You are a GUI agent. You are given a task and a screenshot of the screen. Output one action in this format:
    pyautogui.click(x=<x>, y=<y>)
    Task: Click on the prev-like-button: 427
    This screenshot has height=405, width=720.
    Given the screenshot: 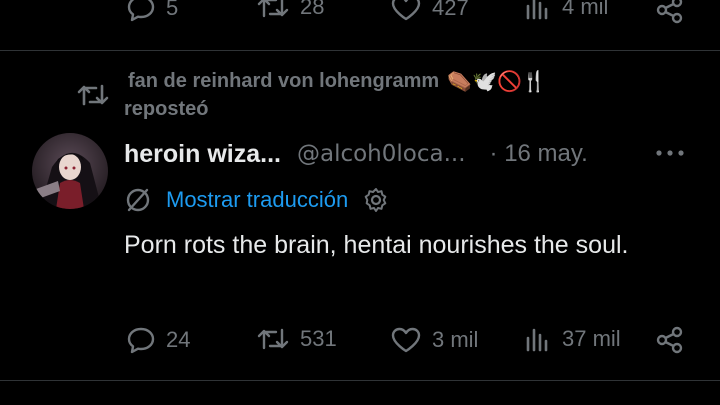 What is the action you would take?
    pyautogui.click(x=429, y=11)
    